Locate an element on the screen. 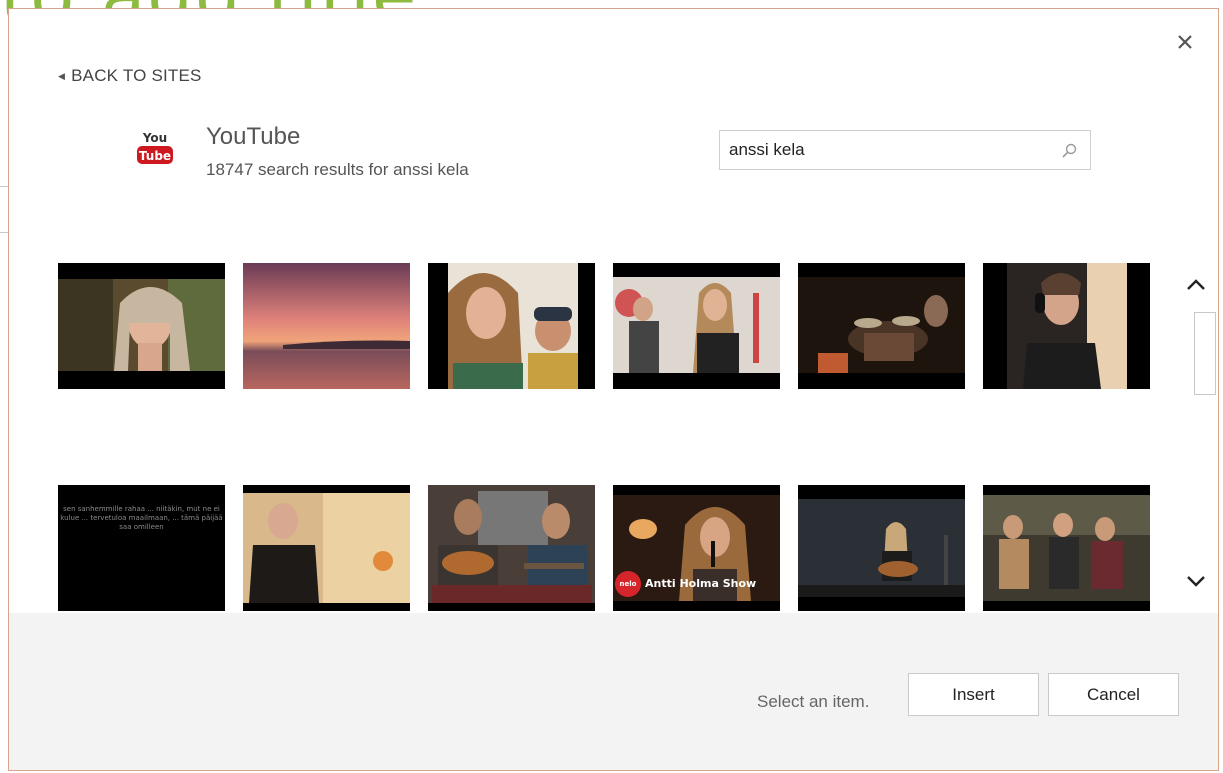 This screenshot has height=773, width=1223. insert-button: Insert is located at coordinates (973, 694).